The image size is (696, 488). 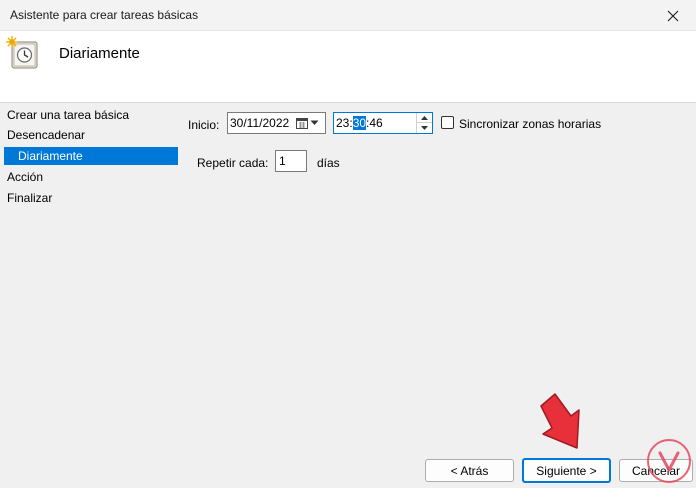 I want to click on close-icon, so click(x=673, y=15).